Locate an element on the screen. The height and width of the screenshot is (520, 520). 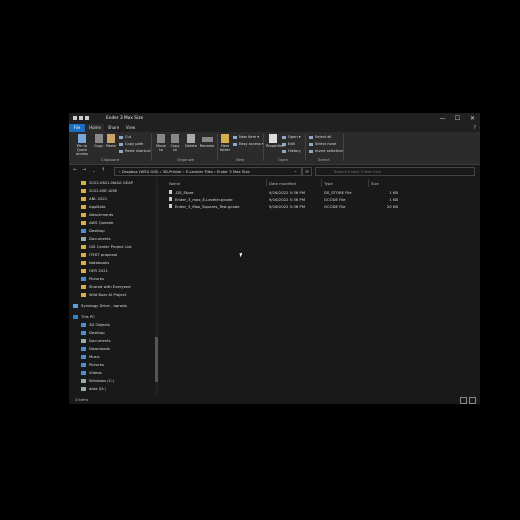
delete-button: Delete is located at coordinates (191, 141).